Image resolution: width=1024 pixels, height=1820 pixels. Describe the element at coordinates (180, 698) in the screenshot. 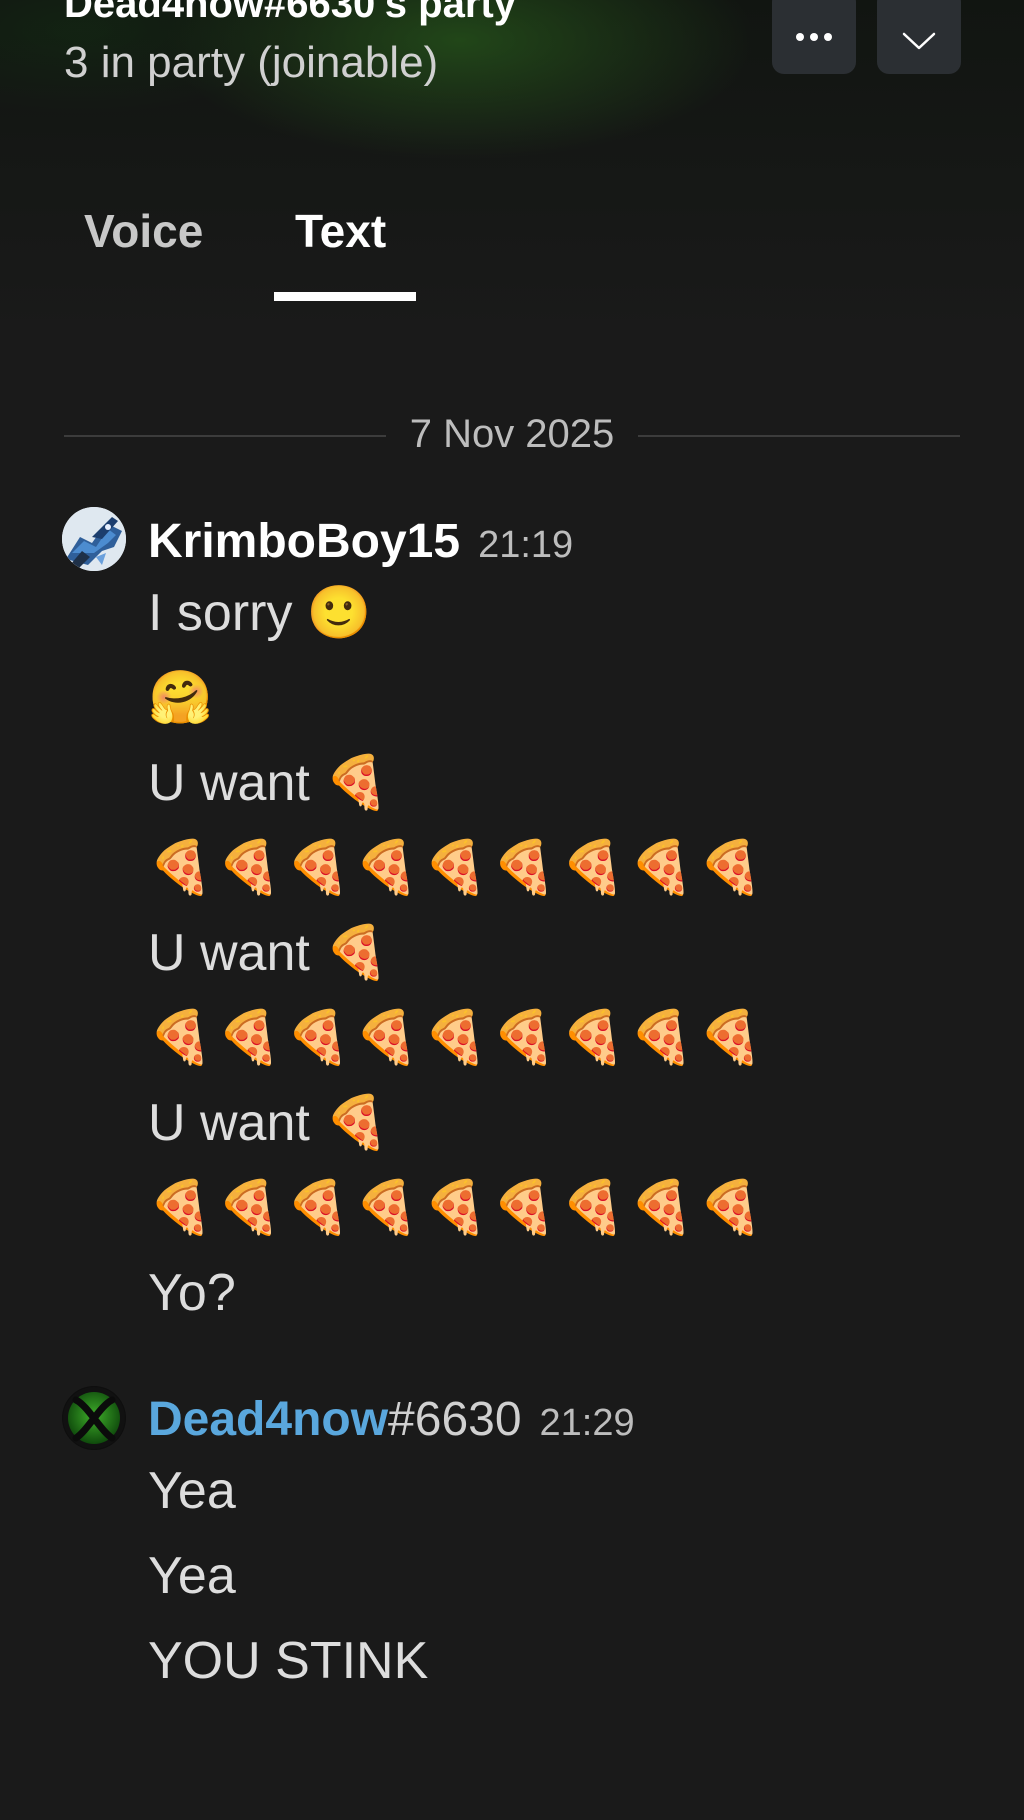

I see `message-text: 🤗` at that location.